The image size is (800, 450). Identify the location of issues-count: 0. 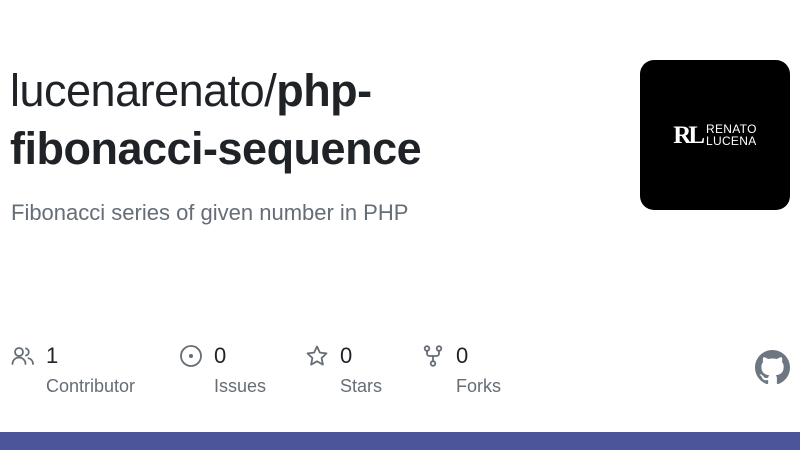
(220, 355).